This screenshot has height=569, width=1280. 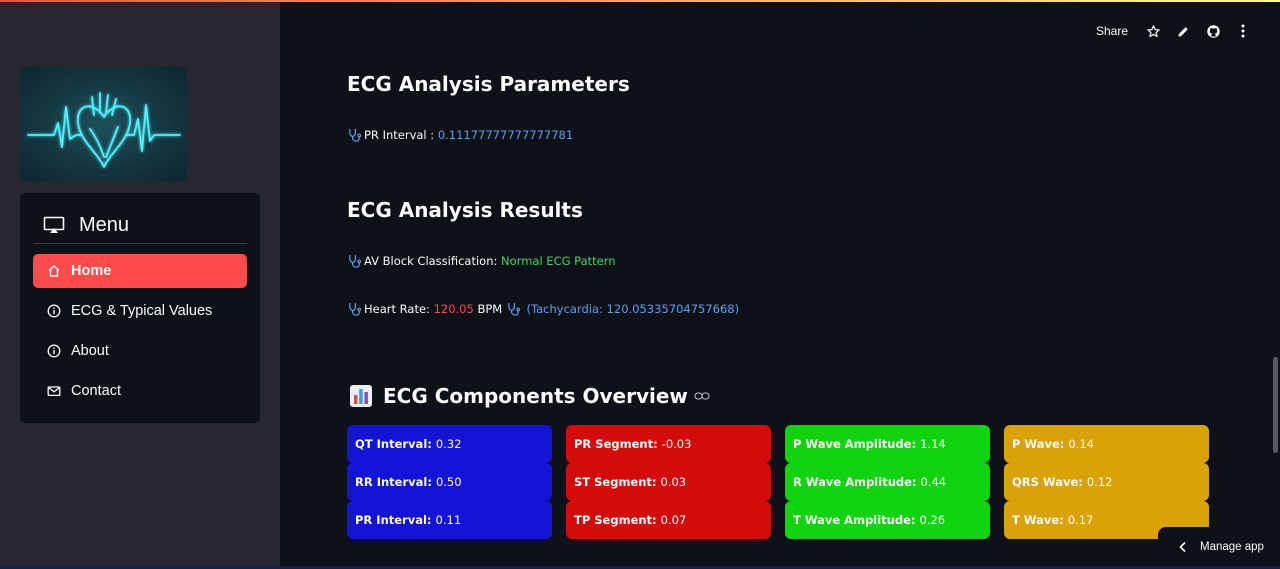 I want to click on sidebar-item-label: Contact, so click(x=96, y=391).